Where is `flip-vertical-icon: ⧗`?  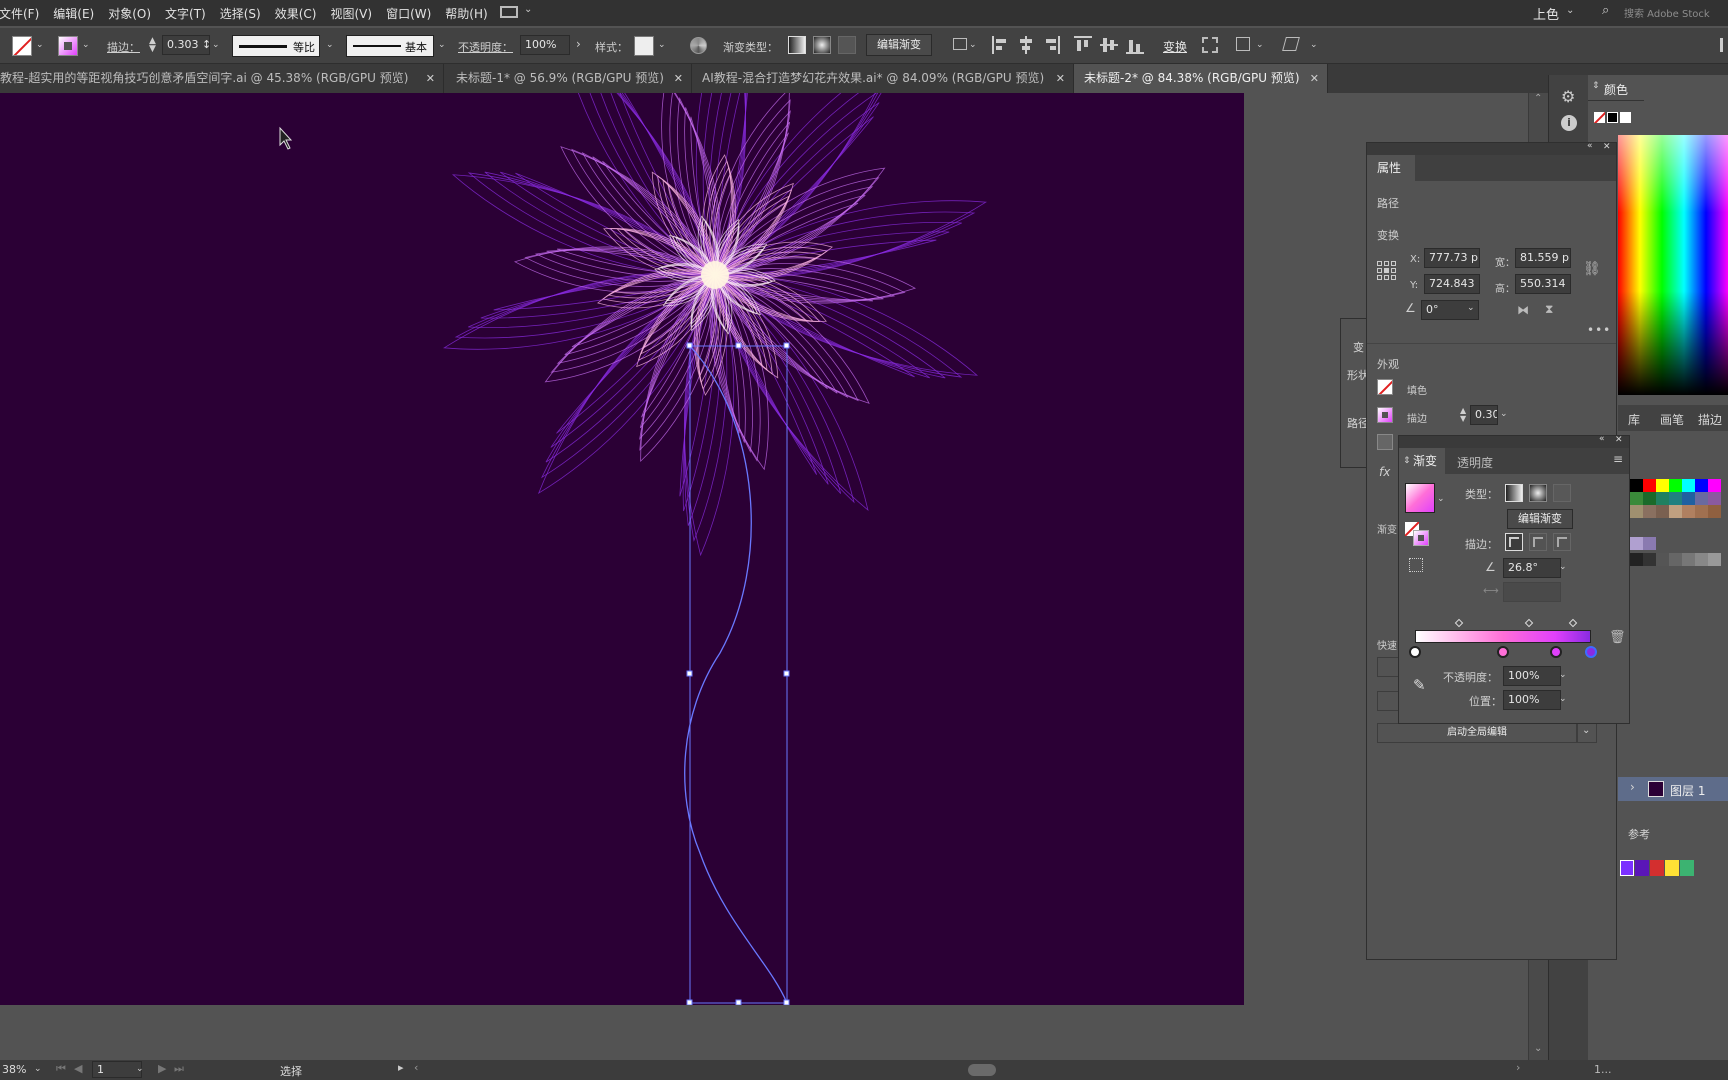
flip-vertical-icon: ⧗ is located at coordinates (1549, 309).